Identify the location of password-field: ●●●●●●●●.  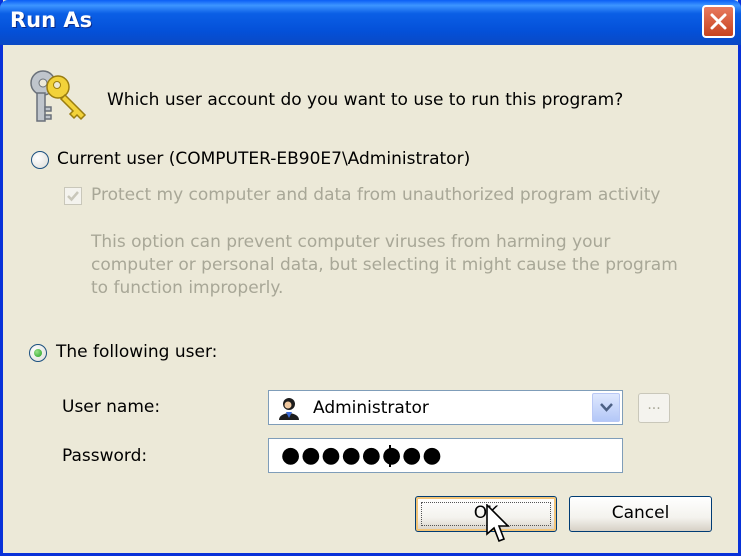
(445, 455).